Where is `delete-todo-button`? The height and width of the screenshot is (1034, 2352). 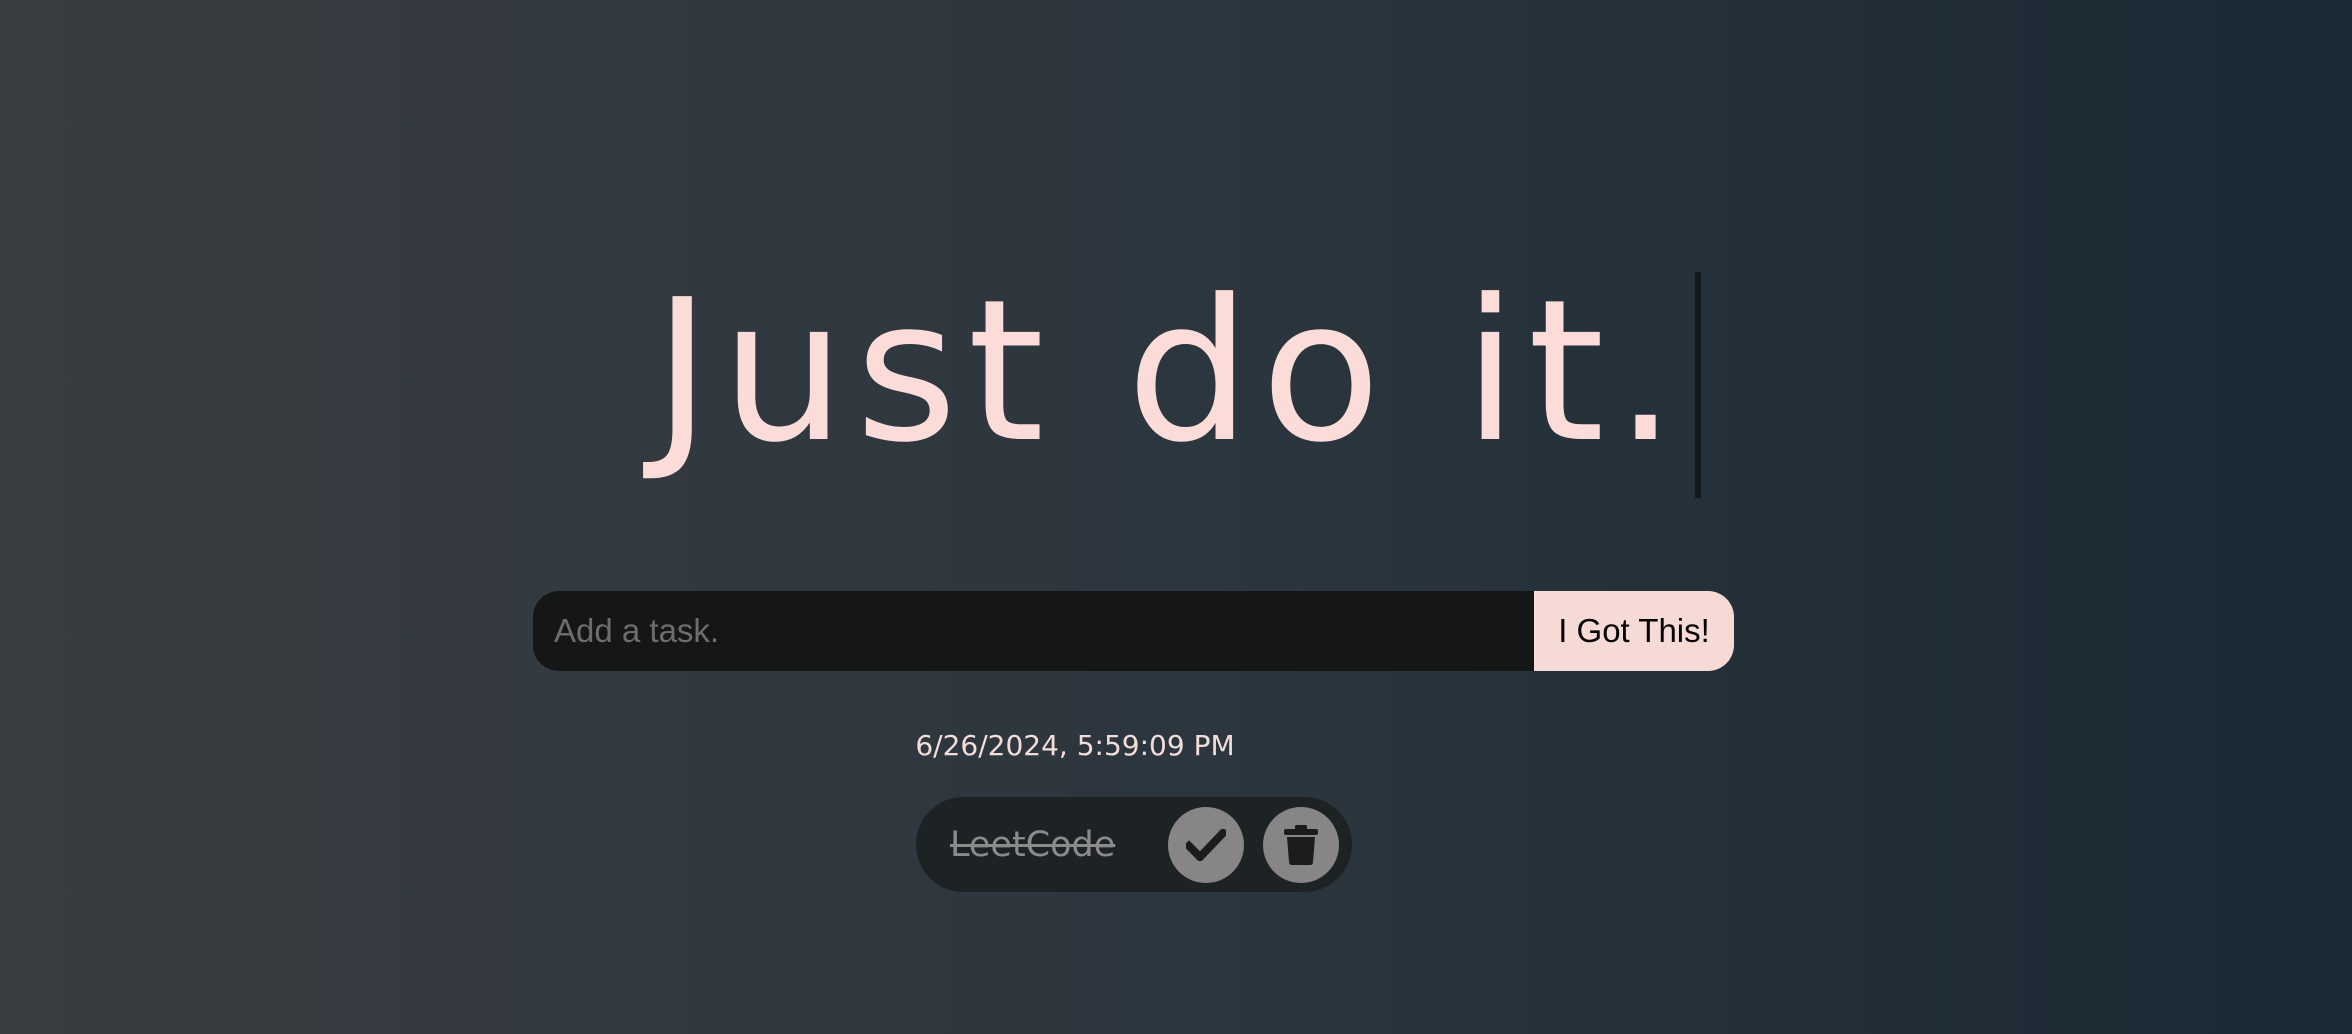 delete-todo-button is located at coordinates (1301, 844).